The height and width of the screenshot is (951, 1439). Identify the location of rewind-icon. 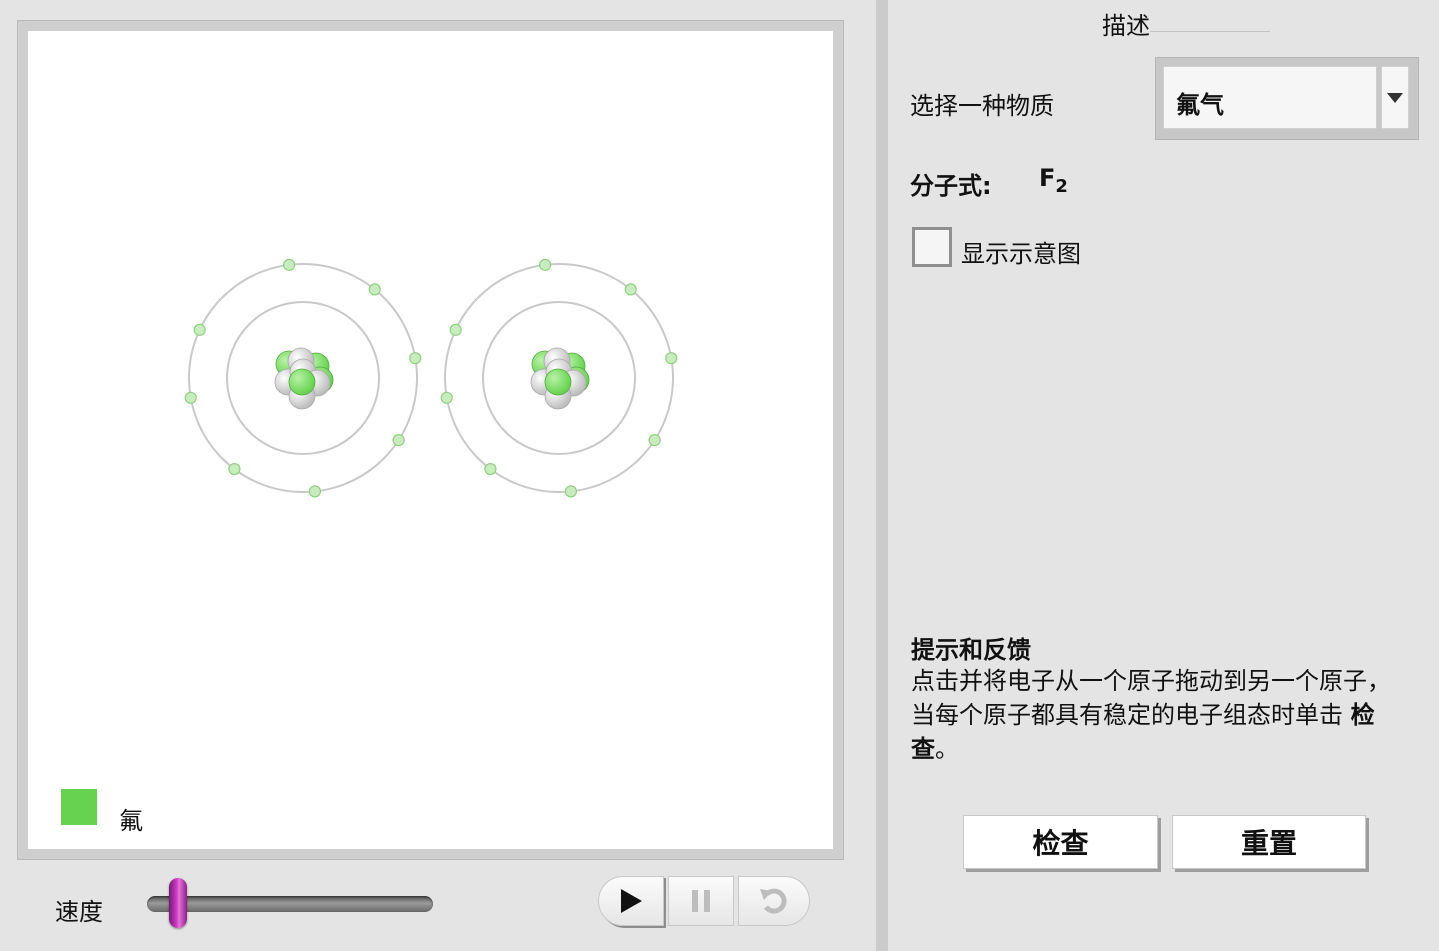
(773, 901).